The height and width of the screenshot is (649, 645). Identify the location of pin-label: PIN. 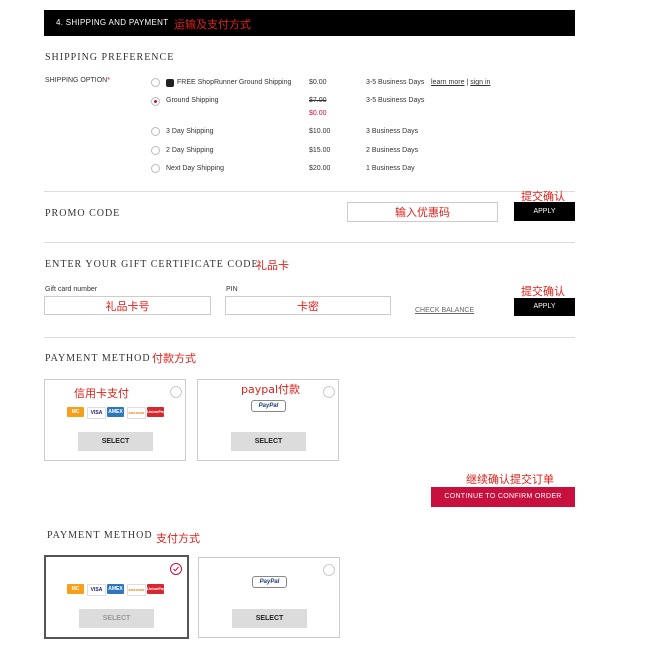
(232, 289).